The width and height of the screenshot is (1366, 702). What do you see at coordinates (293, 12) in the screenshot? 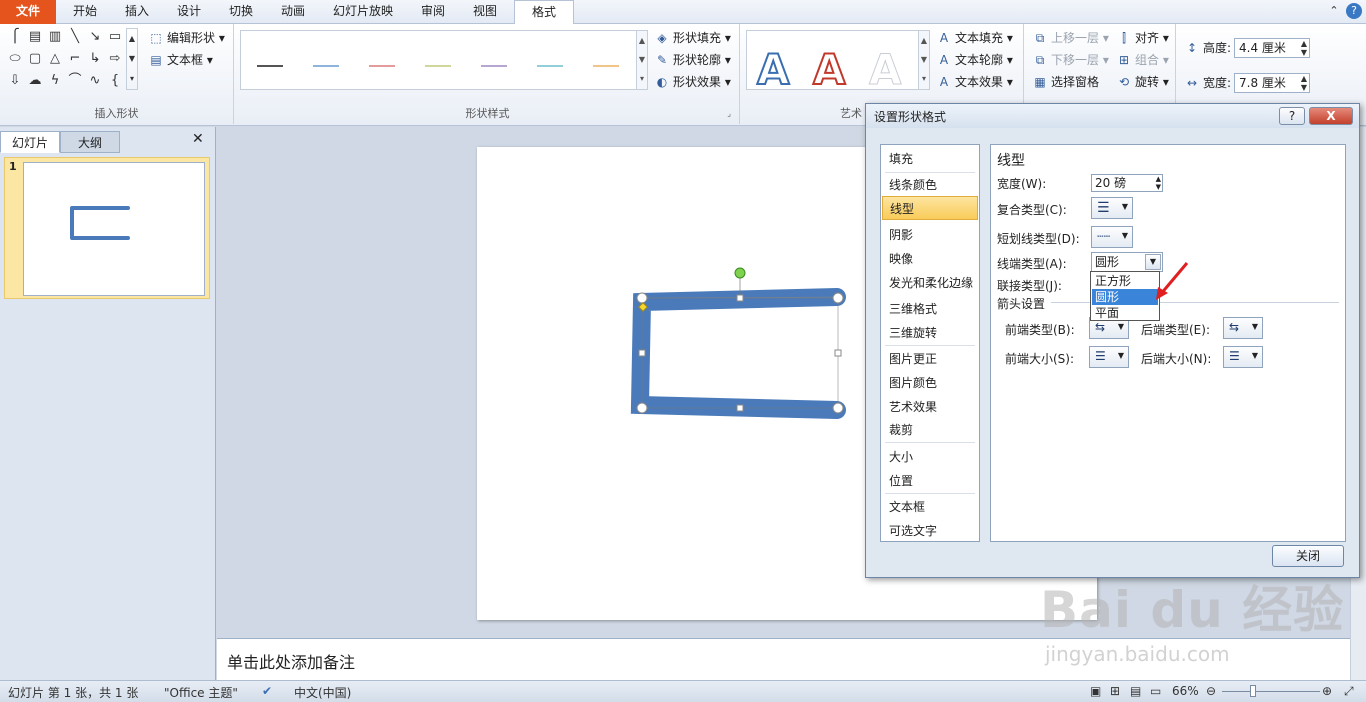
I see `tab-animations: 动画` at bounding box center [293, 12].